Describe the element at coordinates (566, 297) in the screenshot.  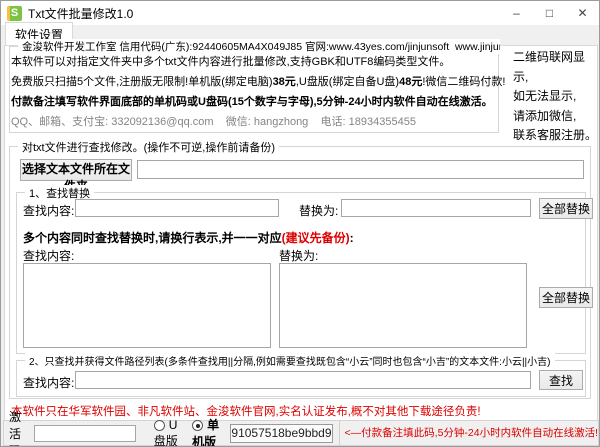
I see `replace-all-button-2: 全部替换` at that location.